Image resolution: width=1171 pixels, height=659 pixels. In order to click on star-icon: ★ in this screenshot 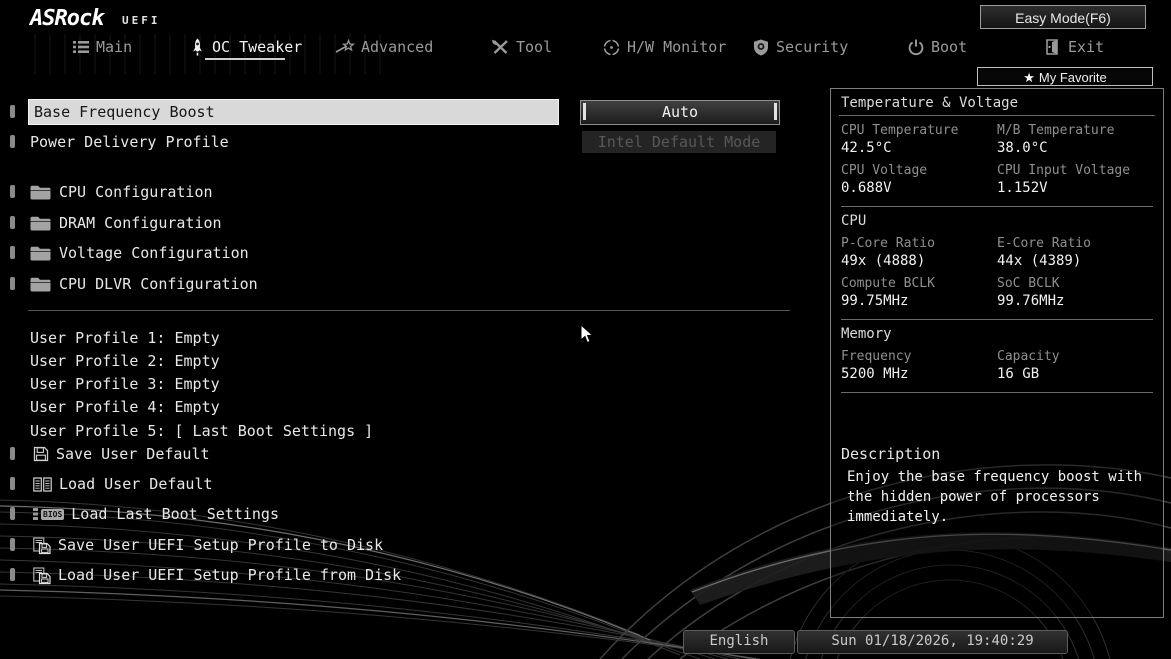, I will do `click(1029, 77)`.